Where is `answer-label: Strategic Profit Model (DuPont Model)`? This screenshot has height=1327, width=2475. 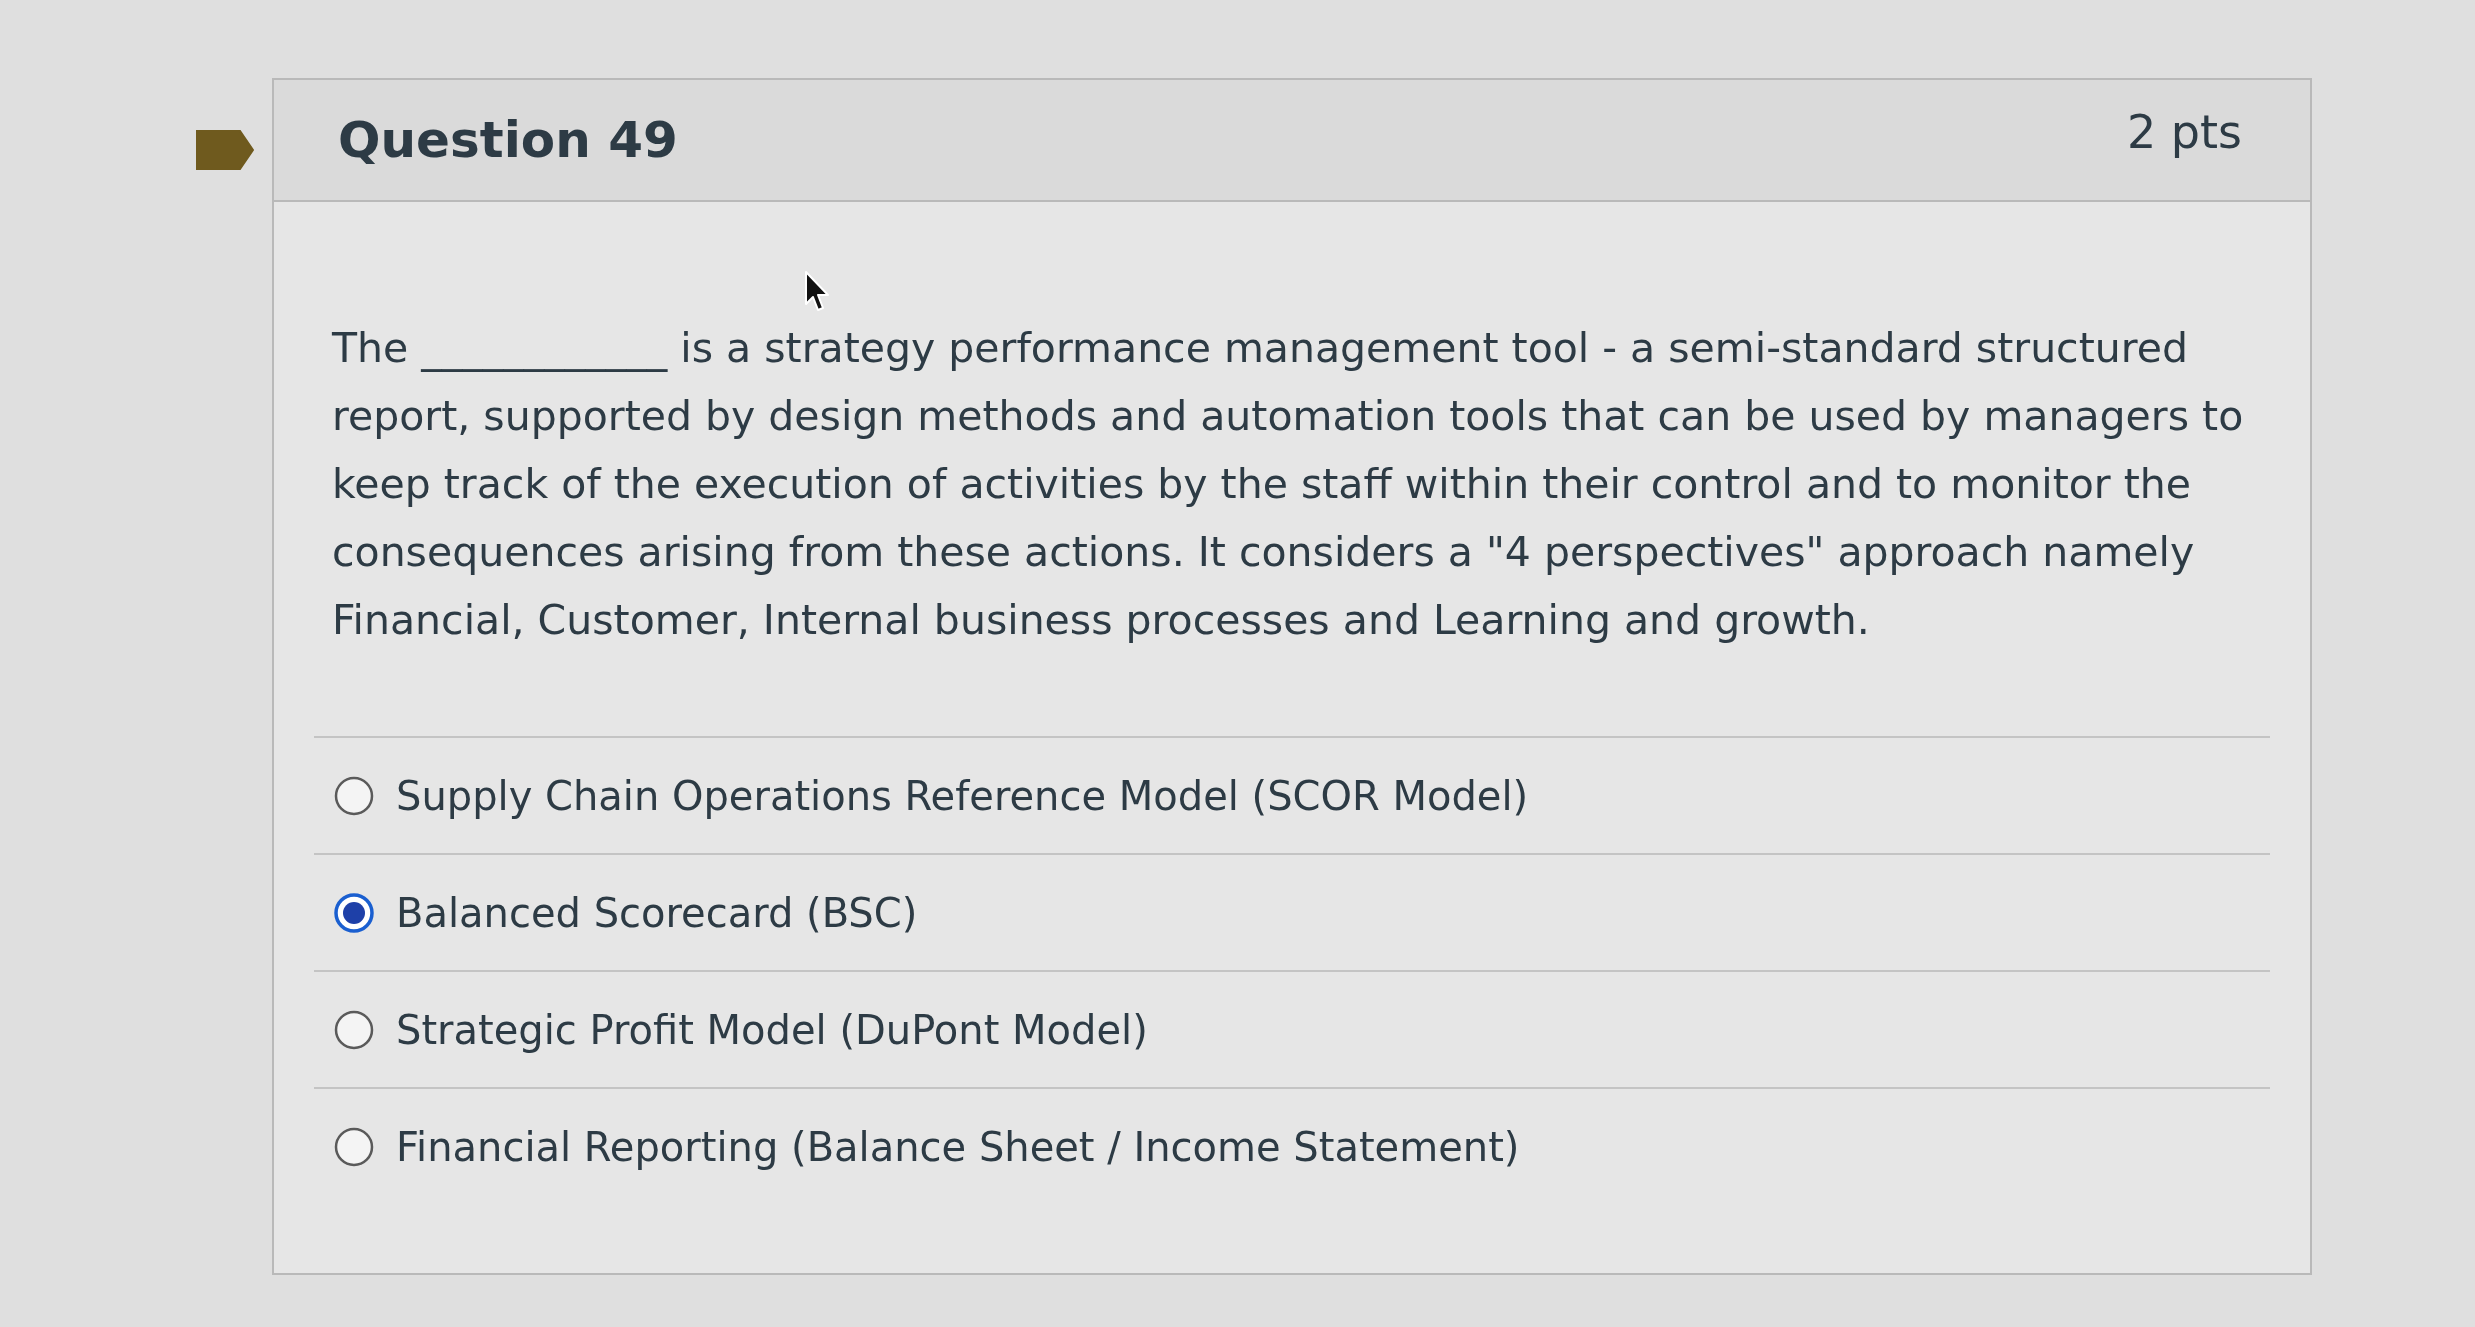
answer-label: Strategic Profit Model (DuPont Model) is located at coordinates (772, 1029).